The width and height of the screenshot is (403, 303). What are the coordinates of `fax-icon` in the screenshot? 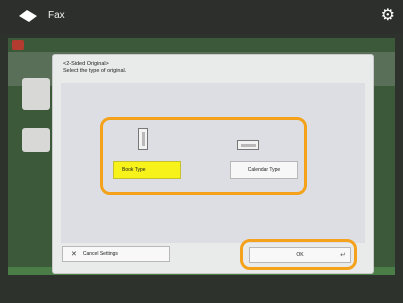 It's located at (28, 16).